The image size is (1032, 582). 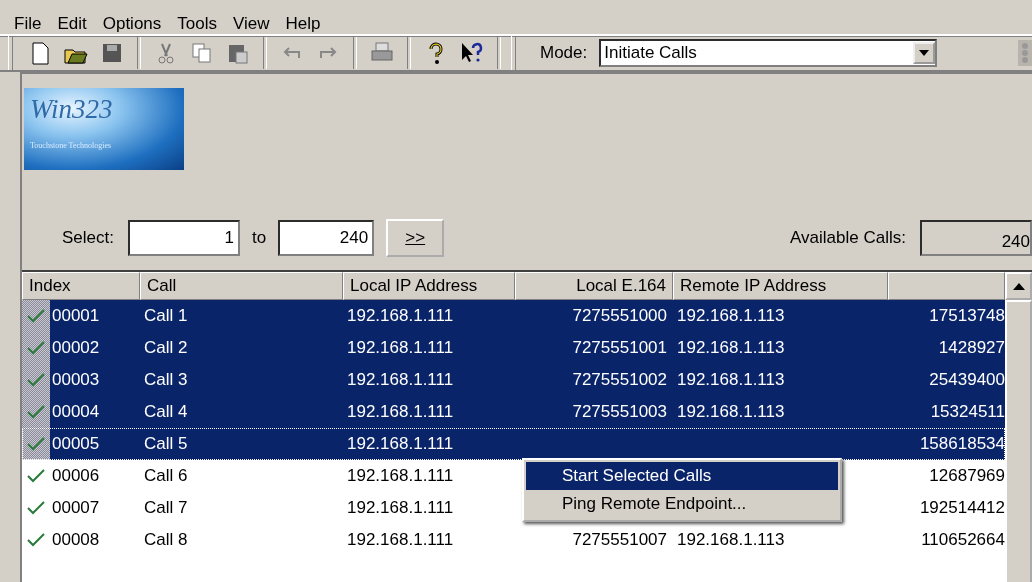 I want to click on logo-title: Win323, so click(x=72, y=109).